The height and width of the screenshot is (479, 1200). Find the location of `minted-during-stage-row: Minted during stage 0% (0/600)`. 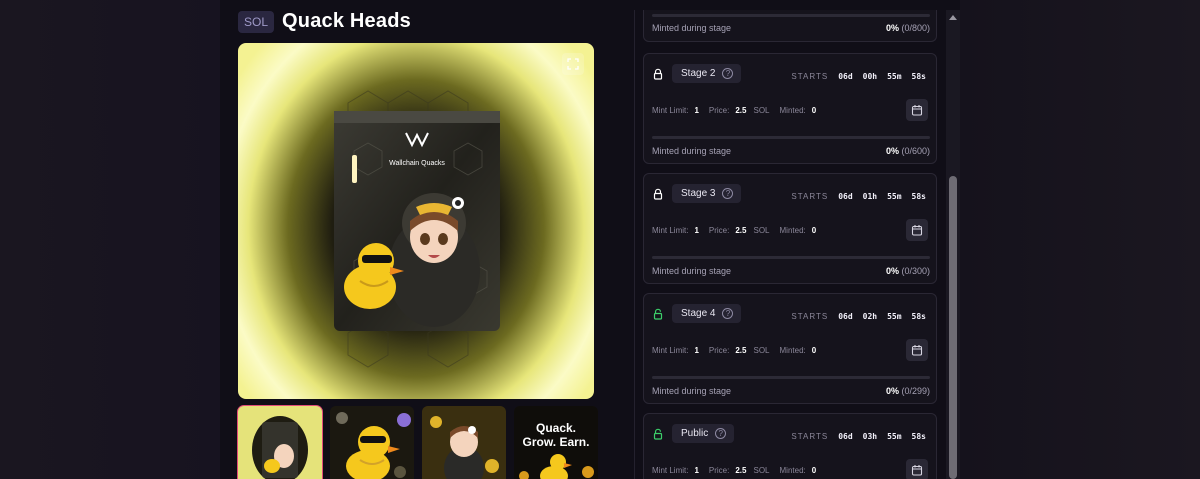

minted-during-stage-row: Minted during stage 0% (0/600) is located at coordinates (791, 151).